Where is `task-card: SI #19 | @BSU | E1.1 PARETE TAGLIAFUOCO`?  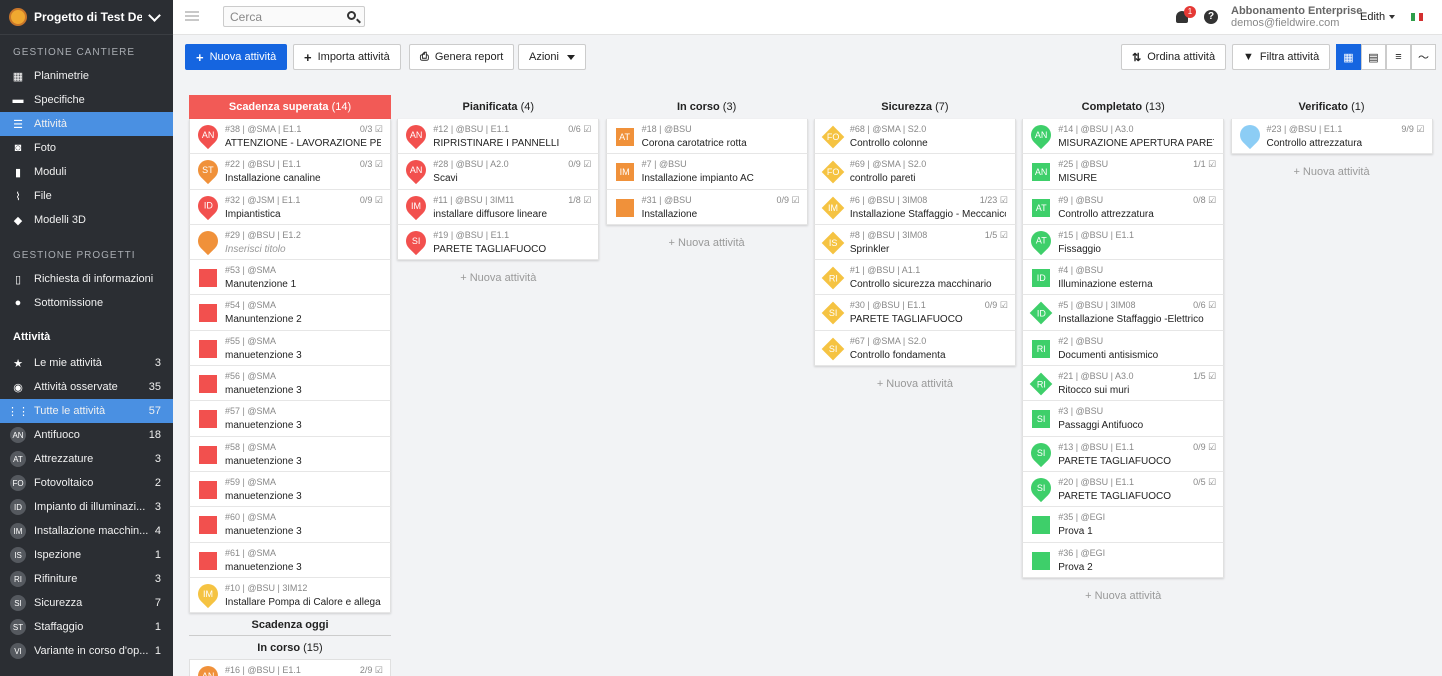
task-card: SI #19 | @BSU | E1.1 PARETE TAGLIAFUOCO is located at coordinates (498, 242).